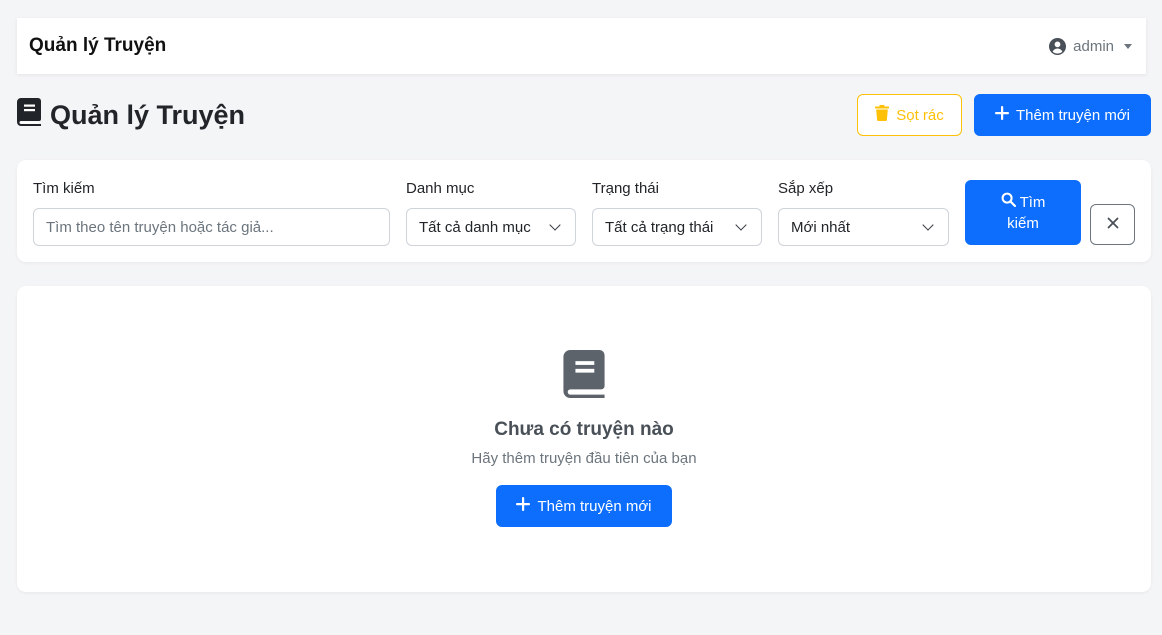  What do you see at coordinates (1058, 46) in the screenshot?
I see `user-circle-icon` at bounding box center [1058, 46].